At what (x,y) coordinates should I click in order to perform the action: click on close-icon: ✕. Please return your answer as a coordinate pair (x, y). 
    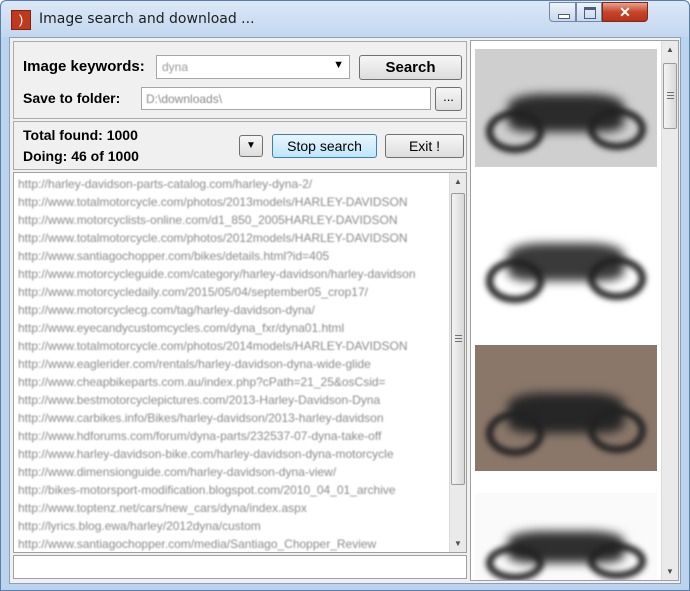
    Looking at the image, I should click on (625, 12).